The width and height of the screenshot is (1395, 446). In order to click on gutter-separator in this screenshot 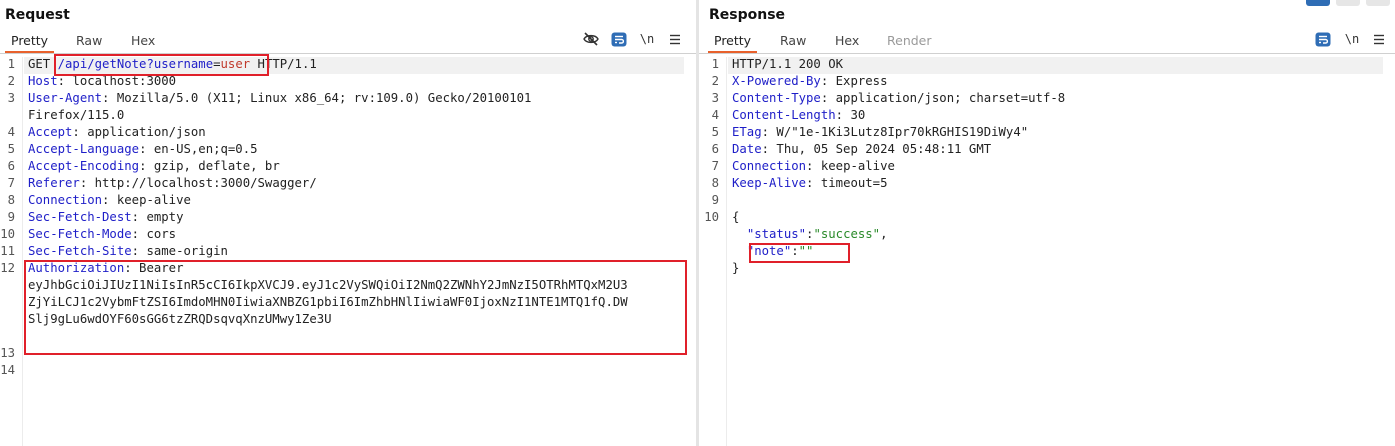, I will do `click(22, 251)`.